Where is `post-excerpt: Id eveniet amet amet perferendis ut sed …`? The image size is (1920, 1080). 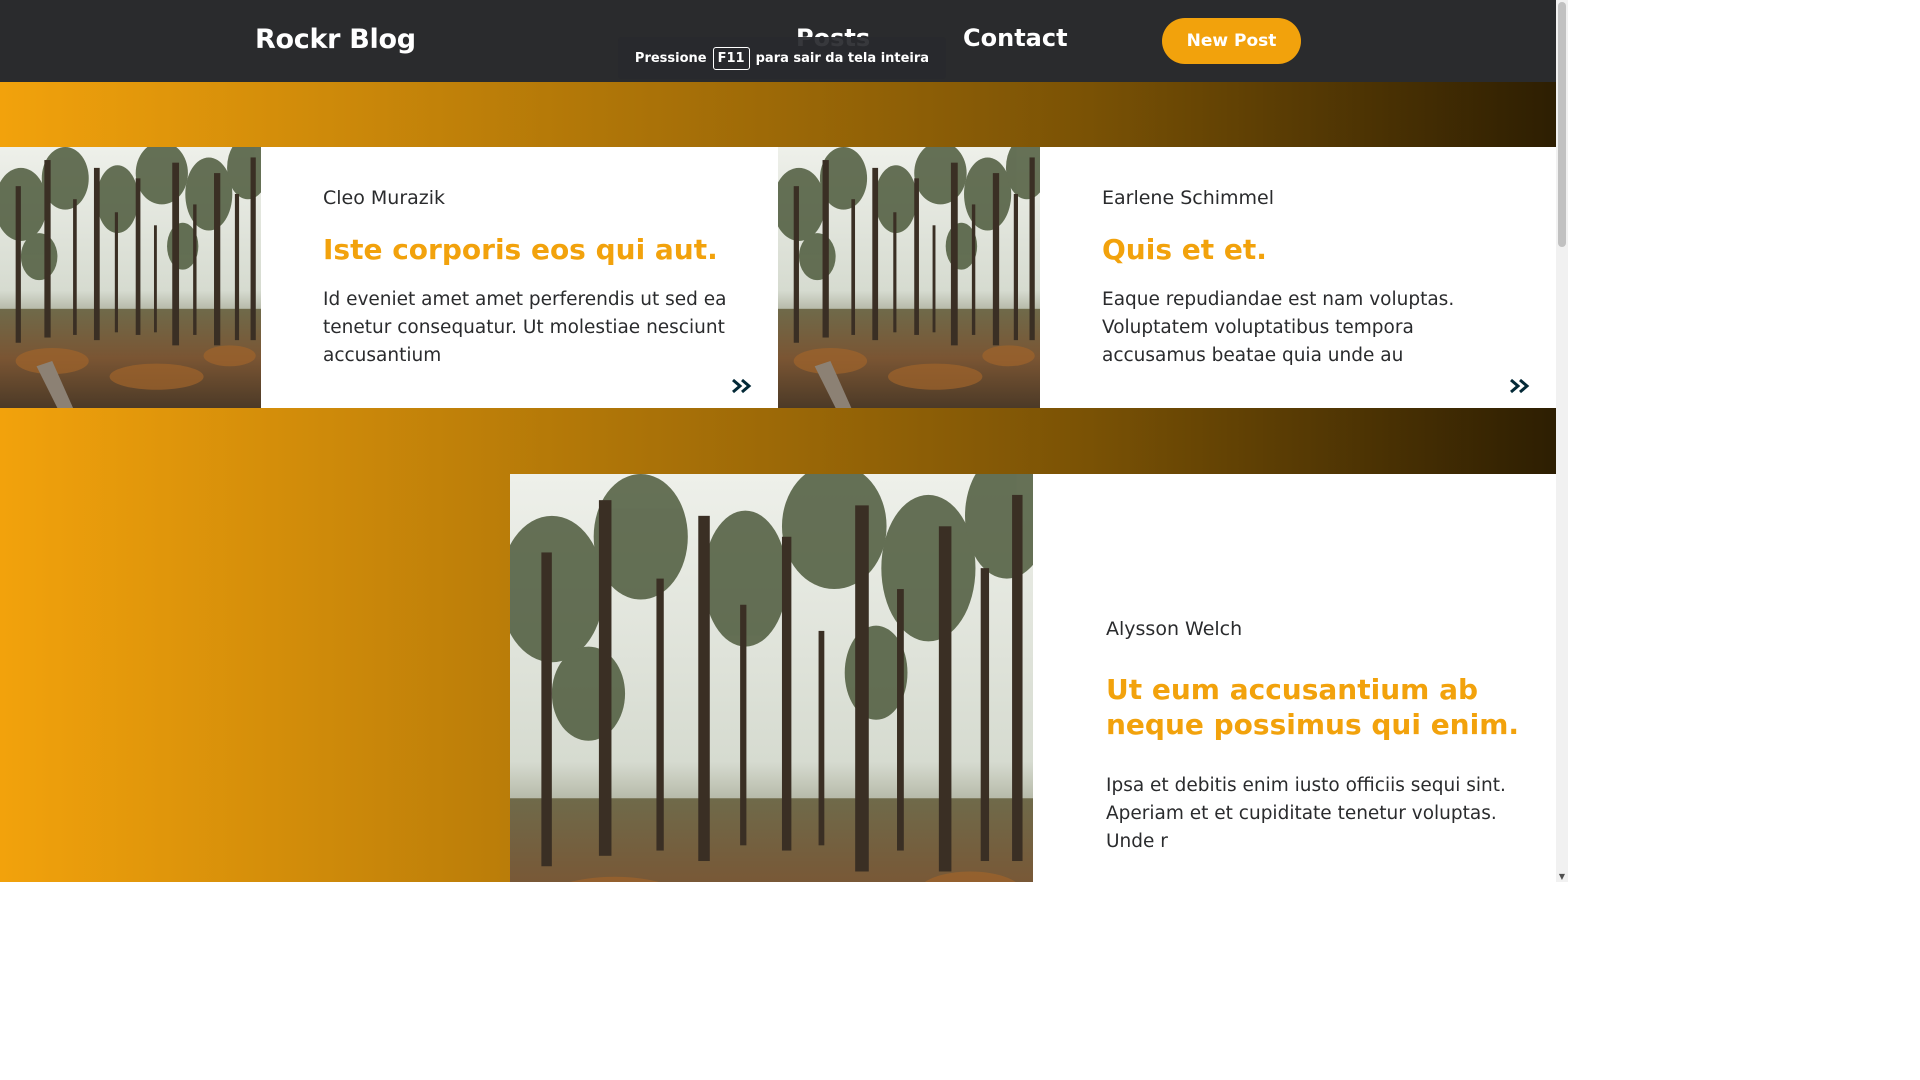 post-excerpt: Id eveniet amet amet perferendis ut sed … is located at coordinates (525, 327).